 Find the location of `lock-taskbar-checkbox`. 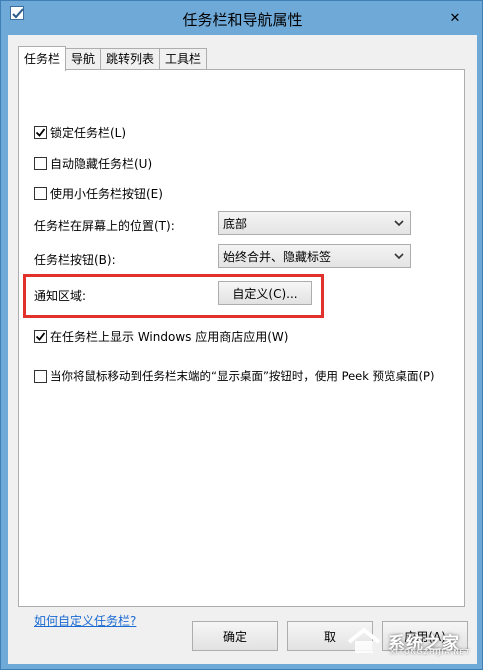

lock-taskbar-checkbox is located at coordinates (40, 132).